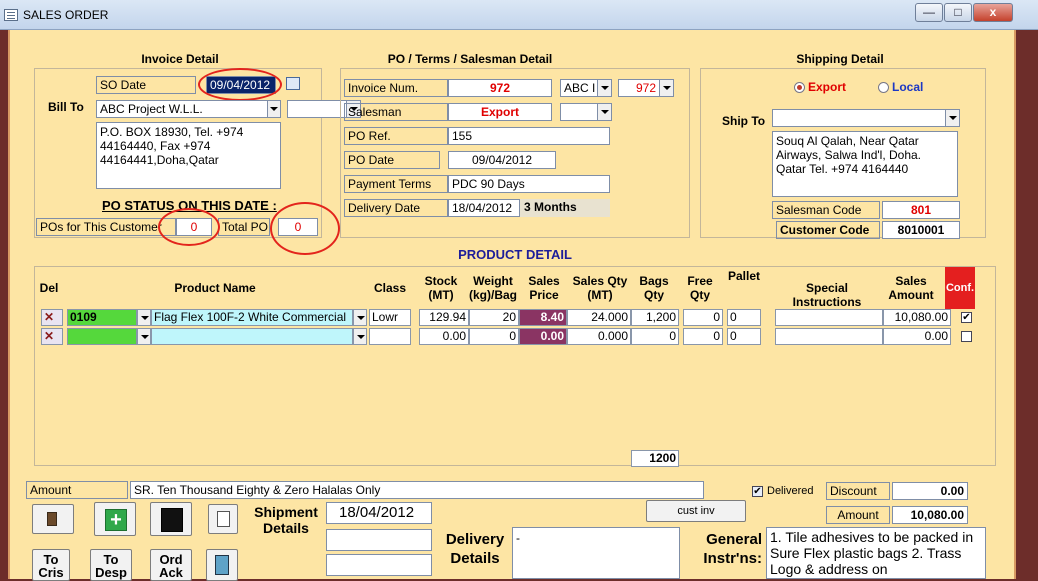 Image resolution: width=1038 pixels, height=581 pixels. What do you see at coordinates (106, 227) in the screenshot?
I see `pos-for-customer-label: POs for This Customer` at bounding box center [106, 227].